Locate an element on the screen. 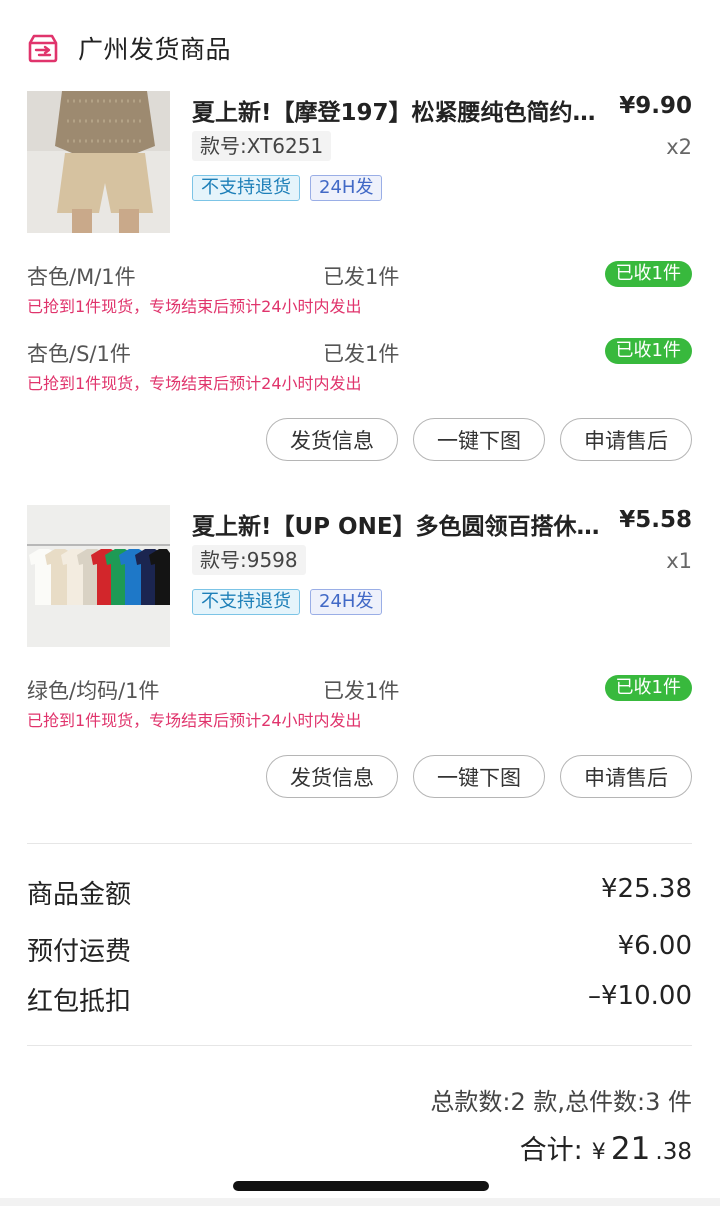 The image size is (720, 1206). goods-amount-label: 商品金额 is located at coordinates (79, 895).